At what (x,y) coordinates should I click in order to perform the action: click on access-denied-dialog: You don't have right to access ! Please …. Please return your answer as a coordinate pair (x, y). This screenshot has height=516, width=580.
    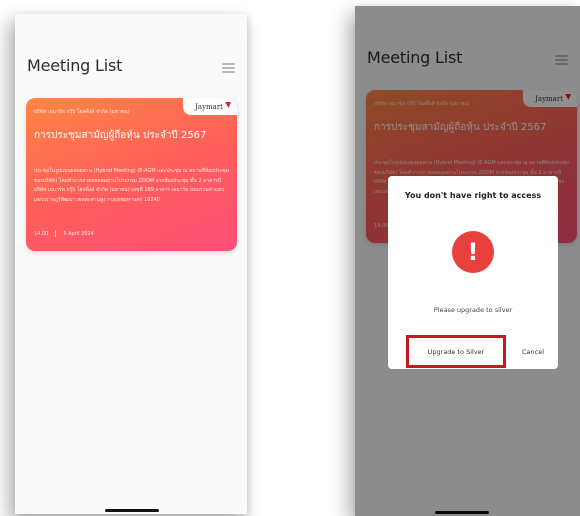
    Looking at the image, I should click on (473, 272).